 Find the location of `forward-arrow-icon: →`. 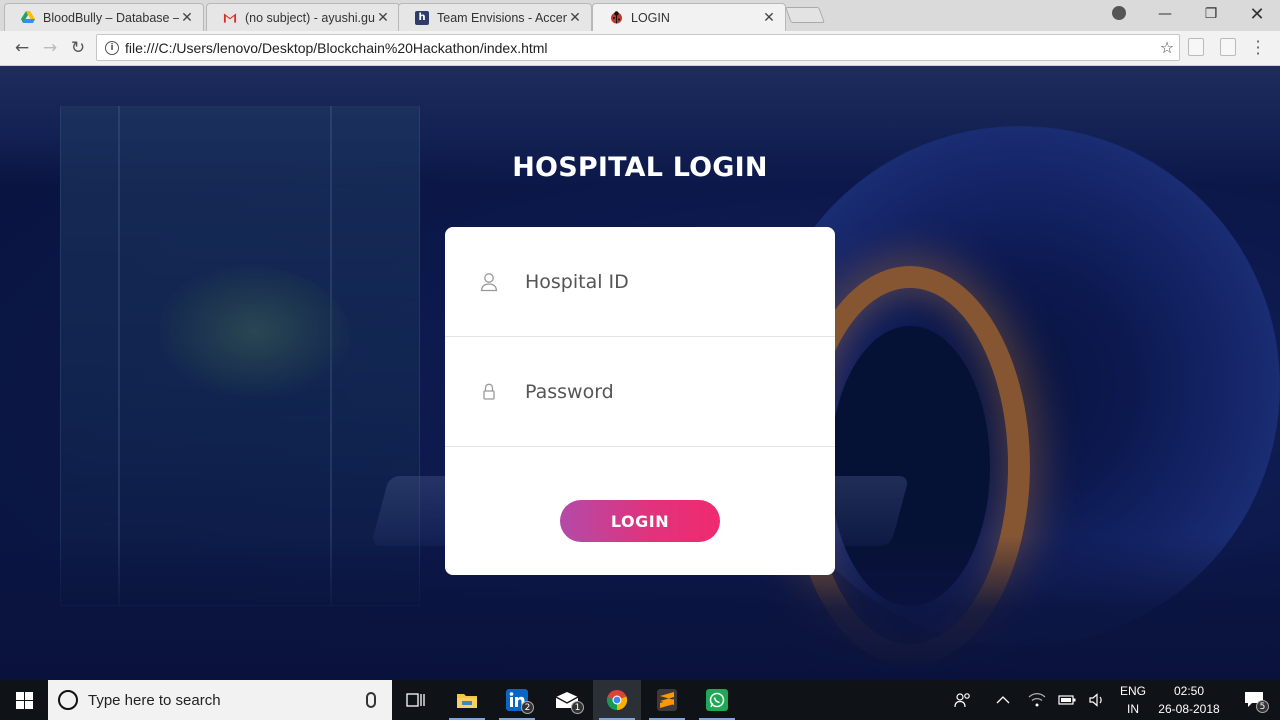

forward-arrow-icon: → is located at coordinates (50, 48).